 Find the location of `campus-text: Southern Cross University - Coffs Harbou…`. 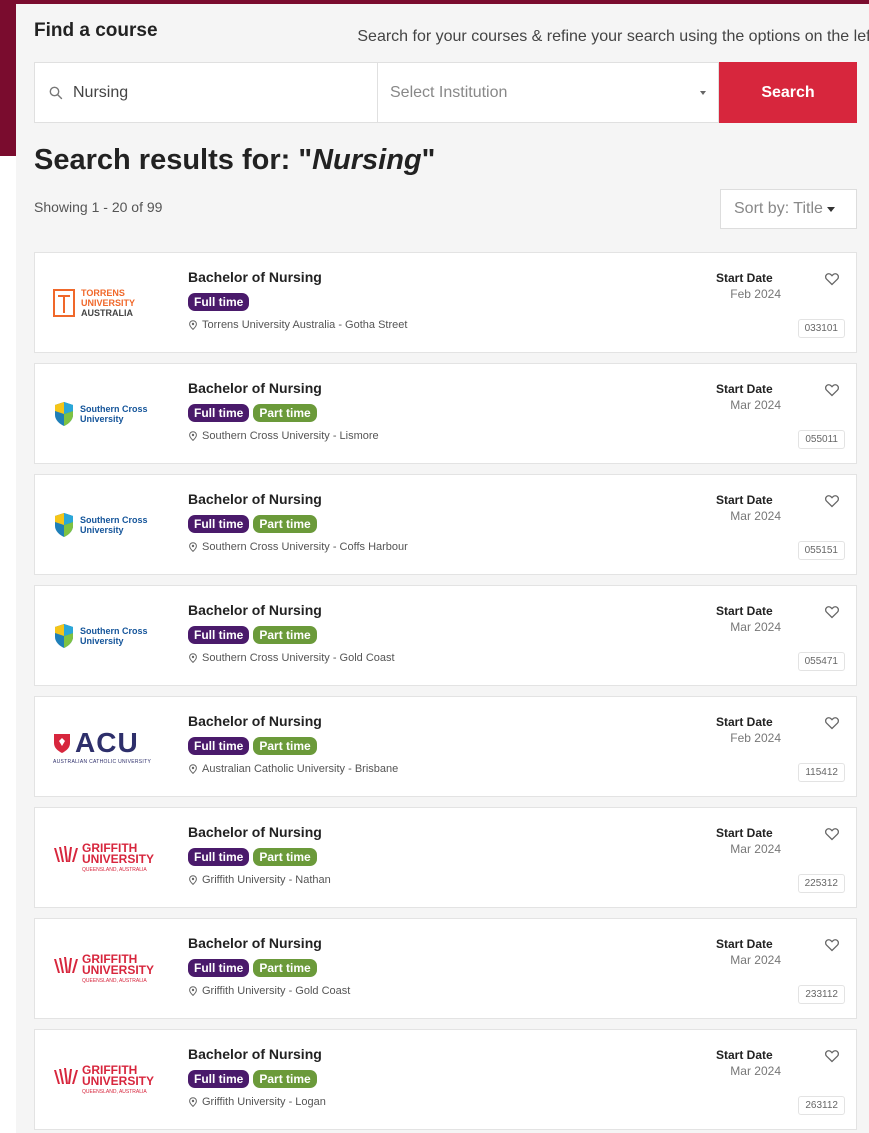

campus-text: Southern Cross University - Coffs Harbou… is located at coordinates (305, 547).